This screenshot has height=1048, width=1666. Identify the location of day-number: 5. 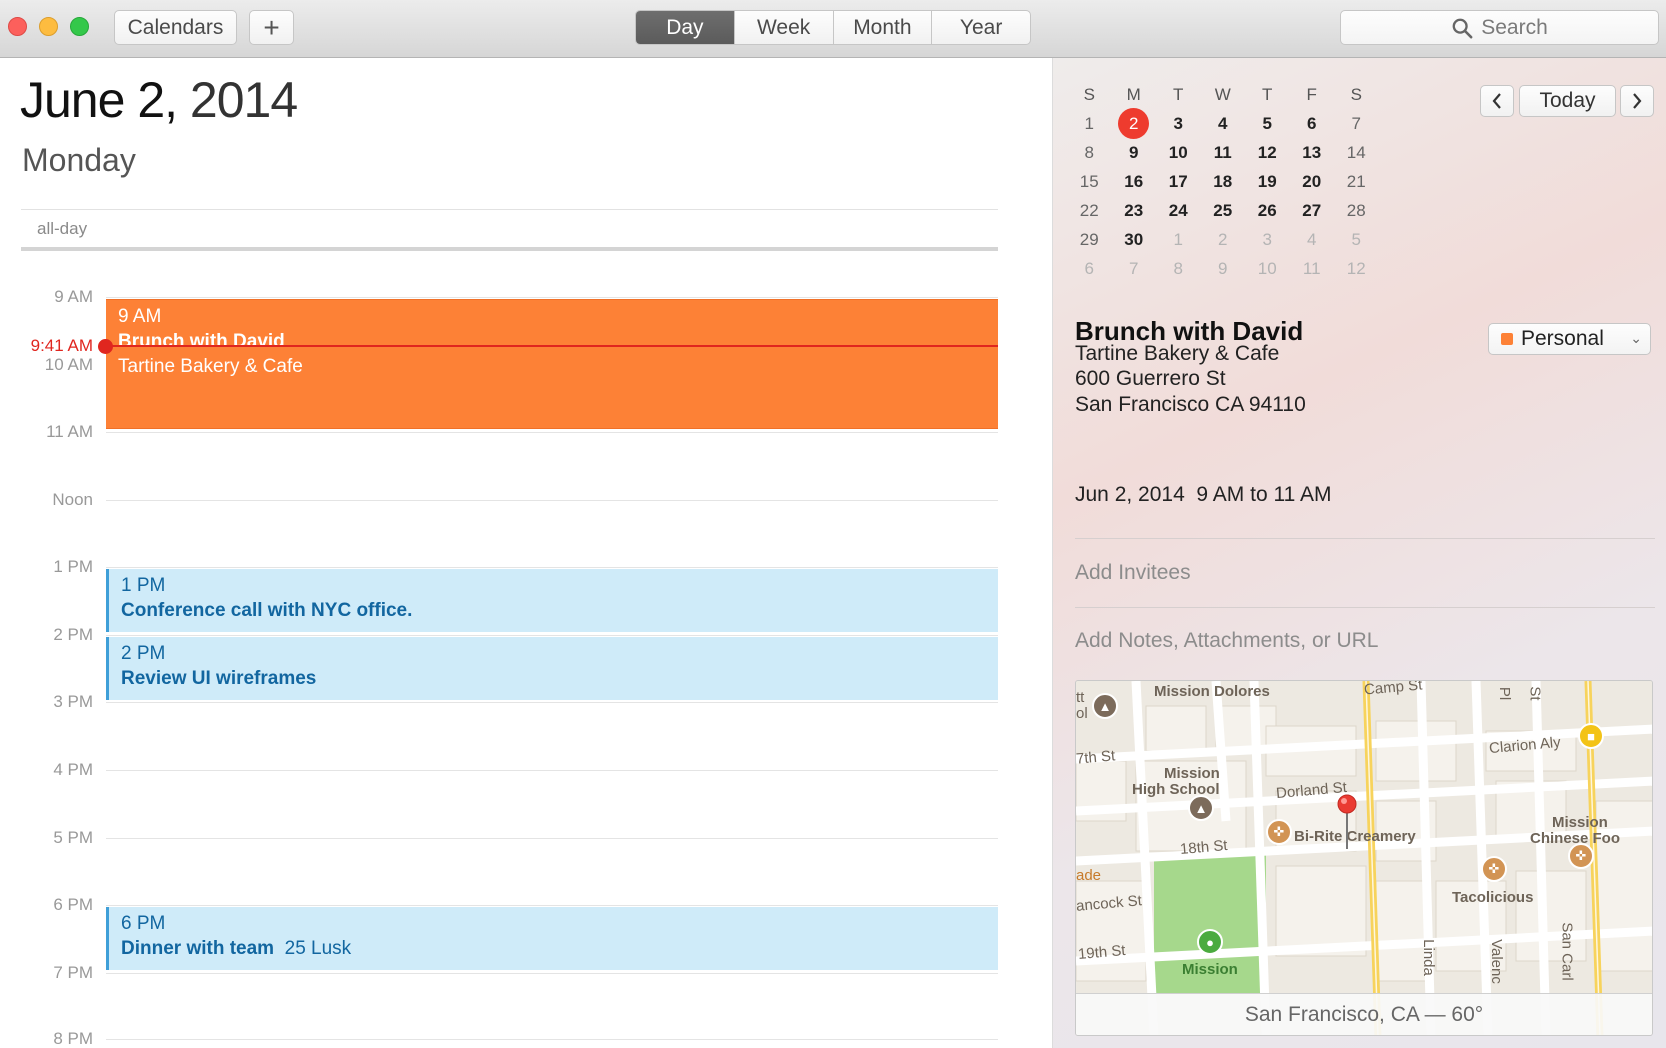
(1267, 123).